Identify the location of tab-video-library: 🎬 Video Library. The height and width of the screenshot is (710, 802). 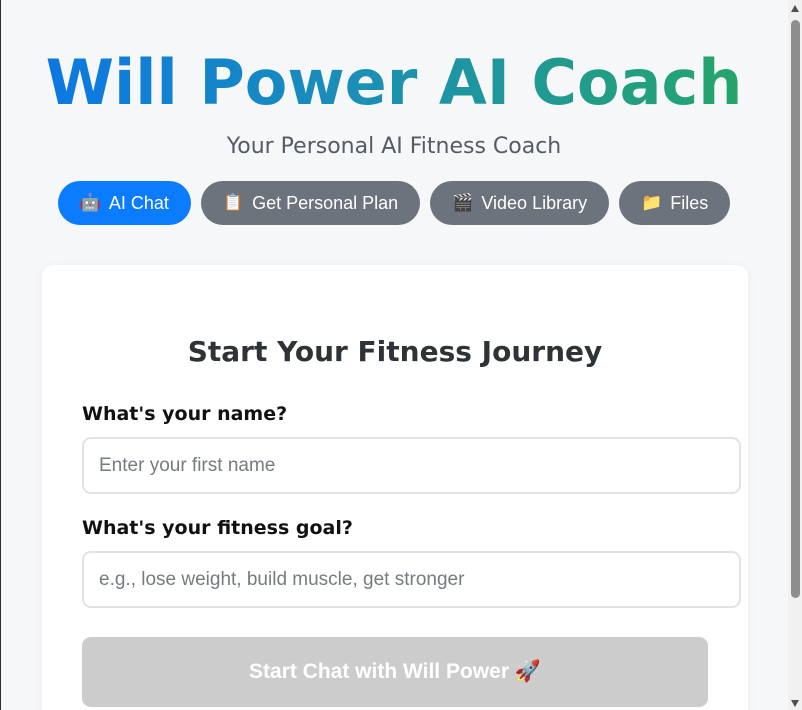
(520, 203).